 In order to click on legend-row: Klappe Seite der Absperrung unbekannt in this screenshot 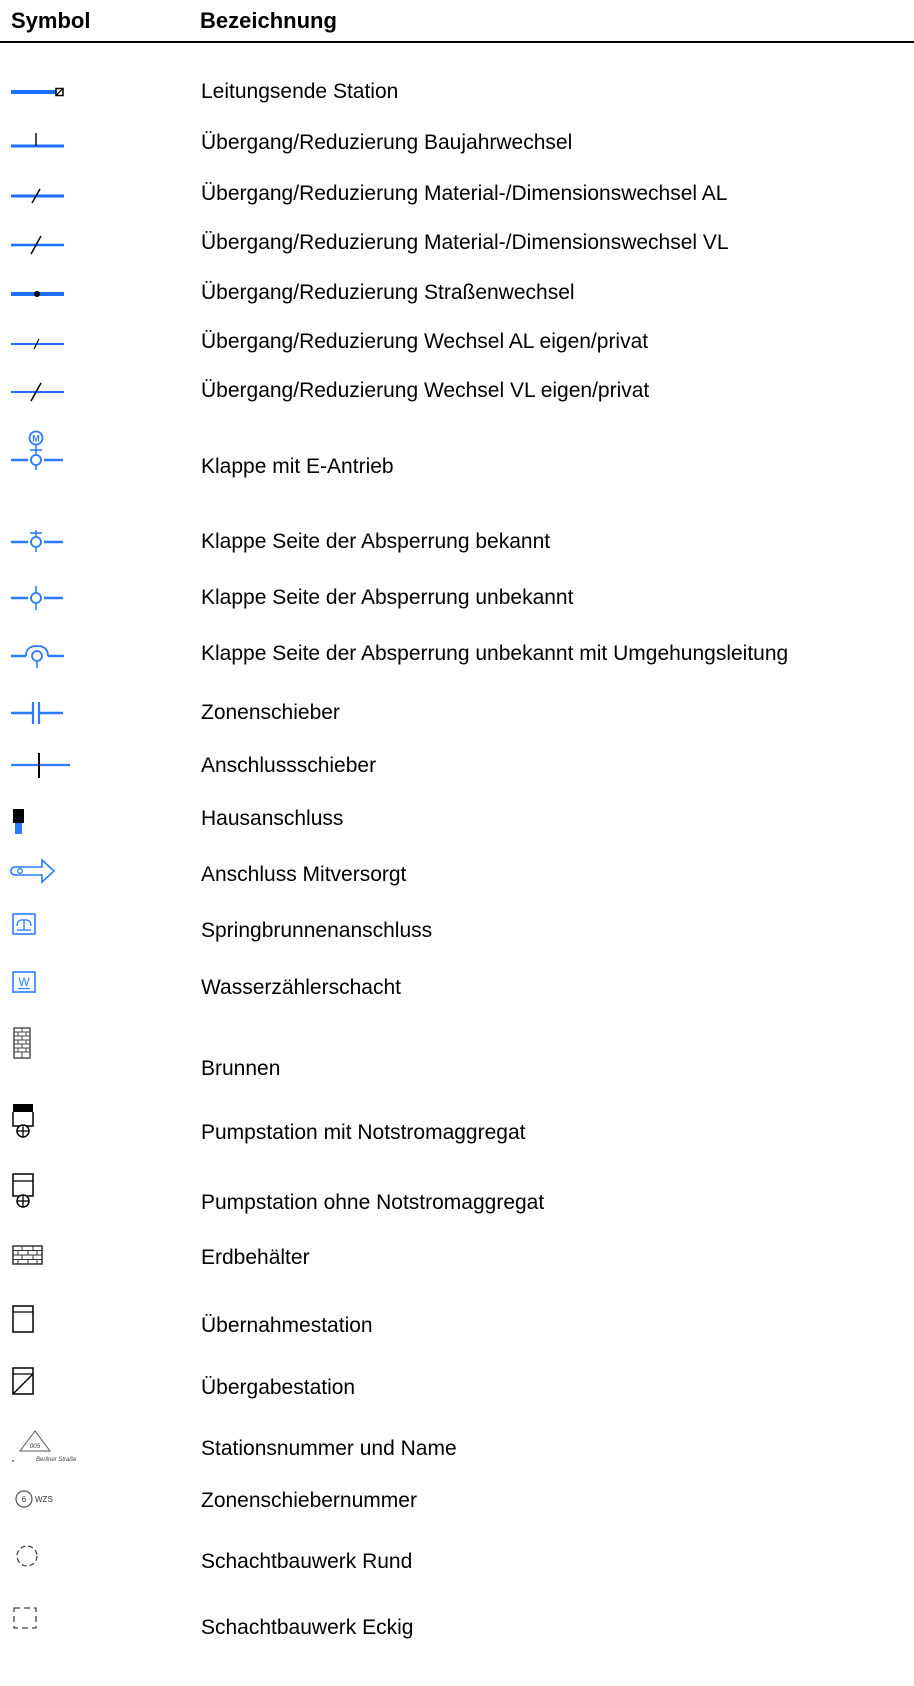, I will do `click(457, 600)`.